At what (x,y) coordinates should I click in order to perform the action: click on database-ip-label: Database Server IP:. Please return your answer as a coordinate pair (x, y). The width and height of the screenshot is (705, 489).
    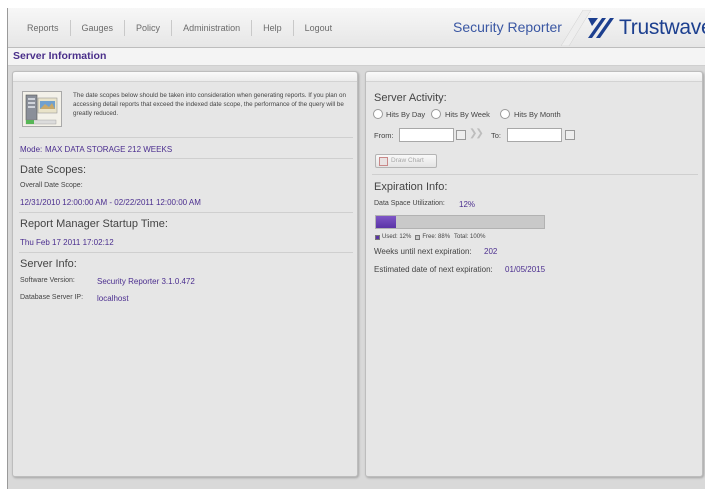
    Looking at the image, I should click on (52, 297).